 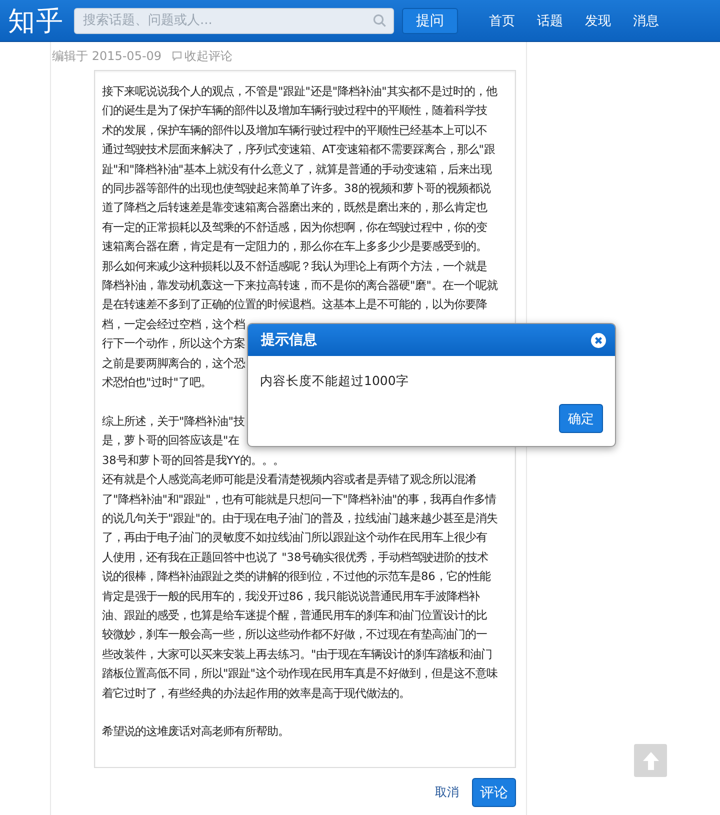 I want to click on nav-link: 发现, so click(x=598, y=21).